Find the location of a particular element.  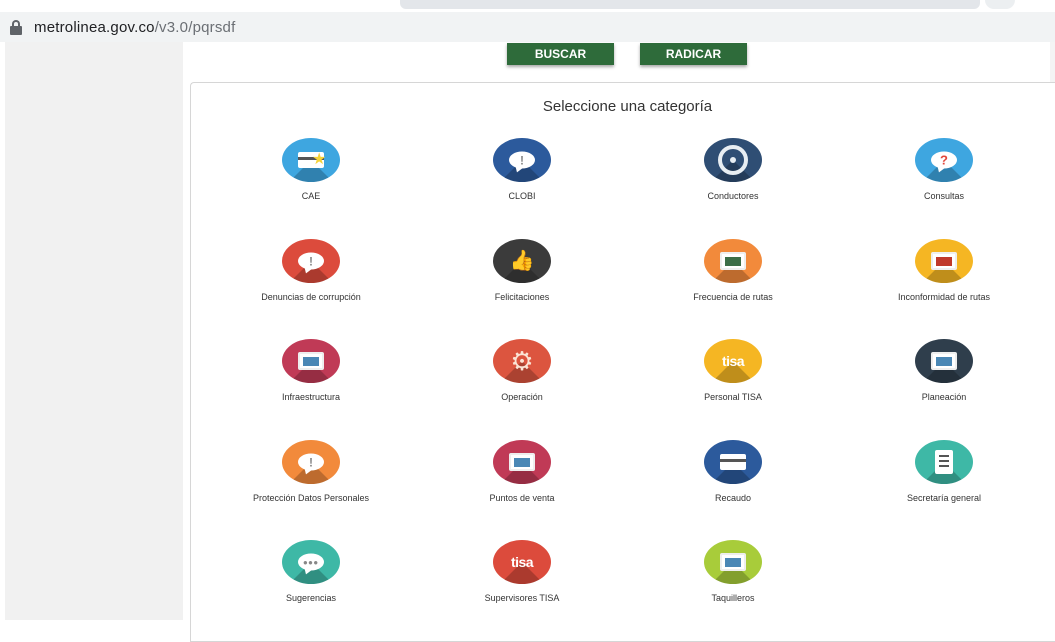

question-bubble-icon: ? is located at coordinates (944, 160).